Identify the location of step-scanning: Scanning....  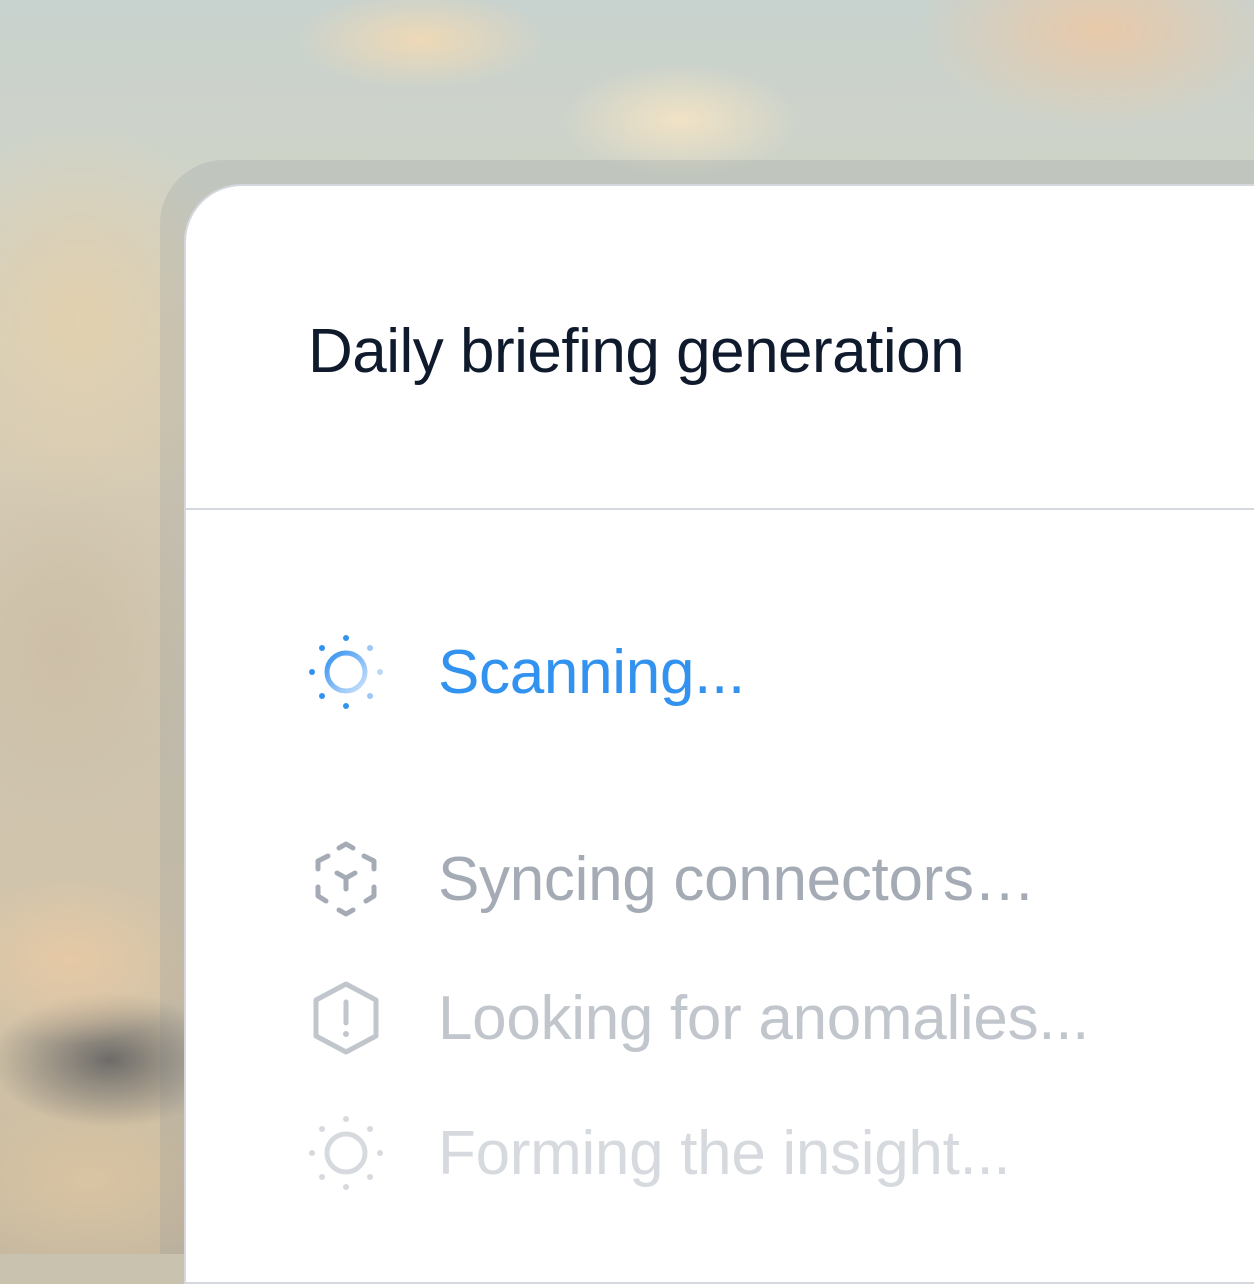
(525, 672).